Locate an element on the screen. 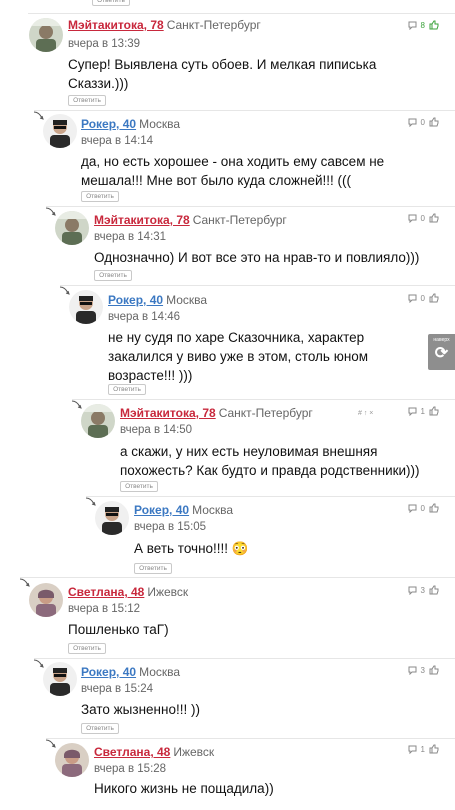 The image size is (455, 810). vote-box: 8 is located at coordinates (423, 25).